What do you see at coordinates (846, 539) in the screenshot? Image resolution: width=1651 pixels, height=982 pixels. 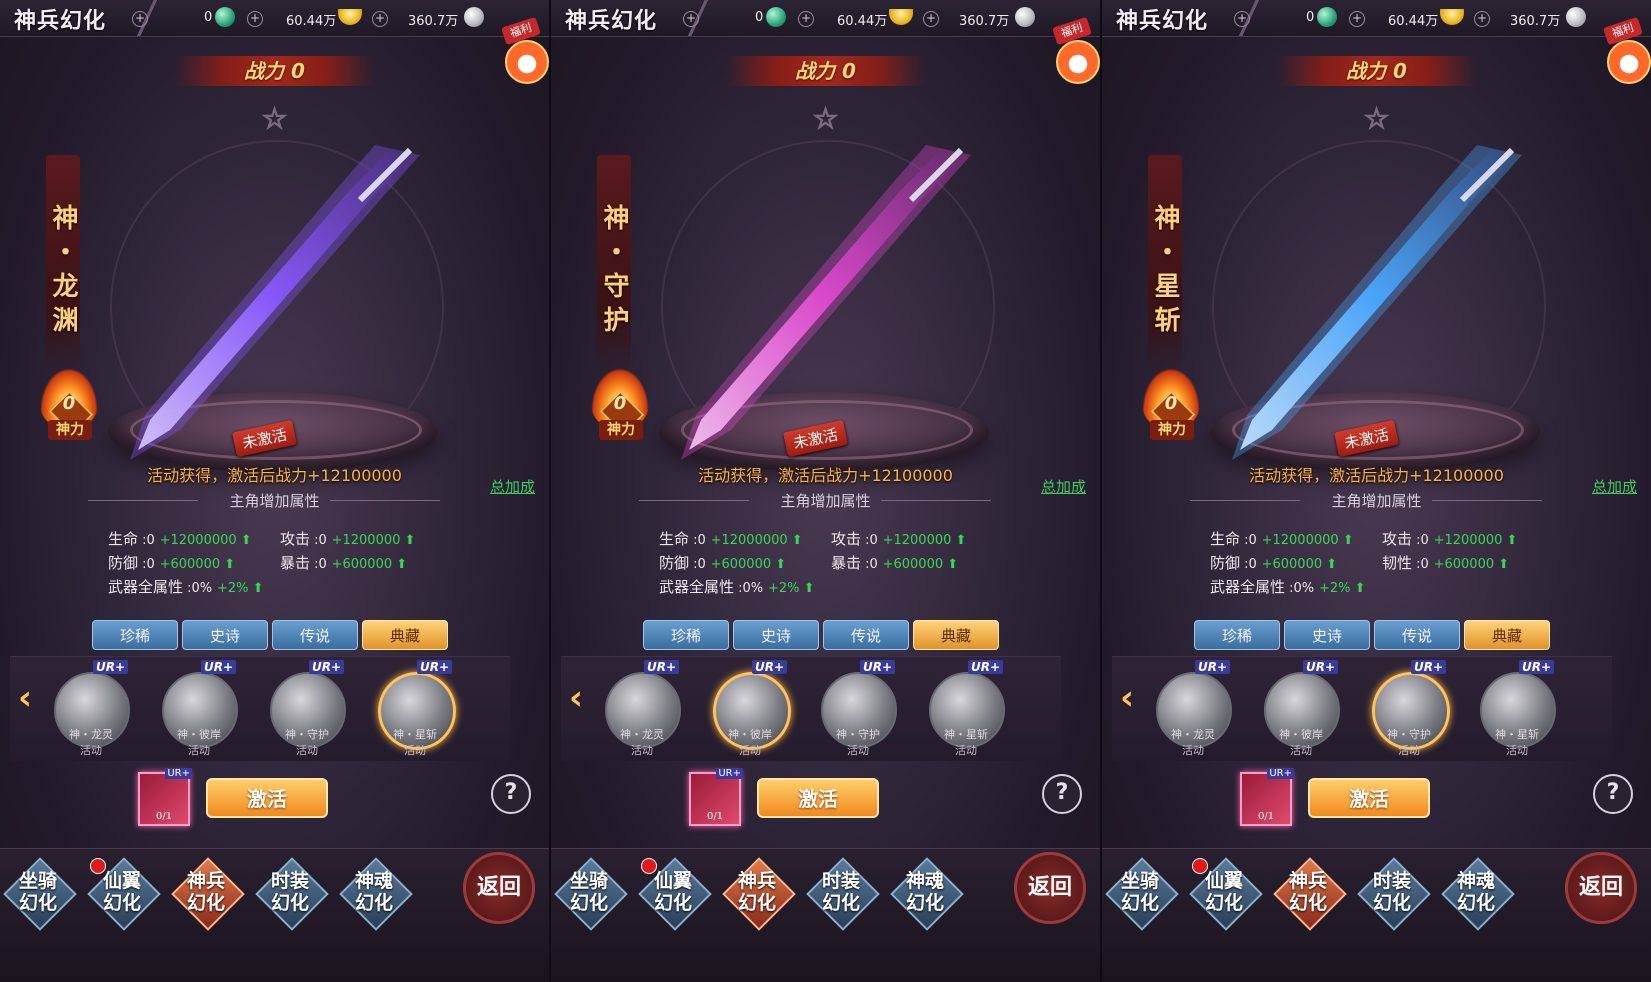 I see `stat-label: 攻击` at bounding box center [846, 539].